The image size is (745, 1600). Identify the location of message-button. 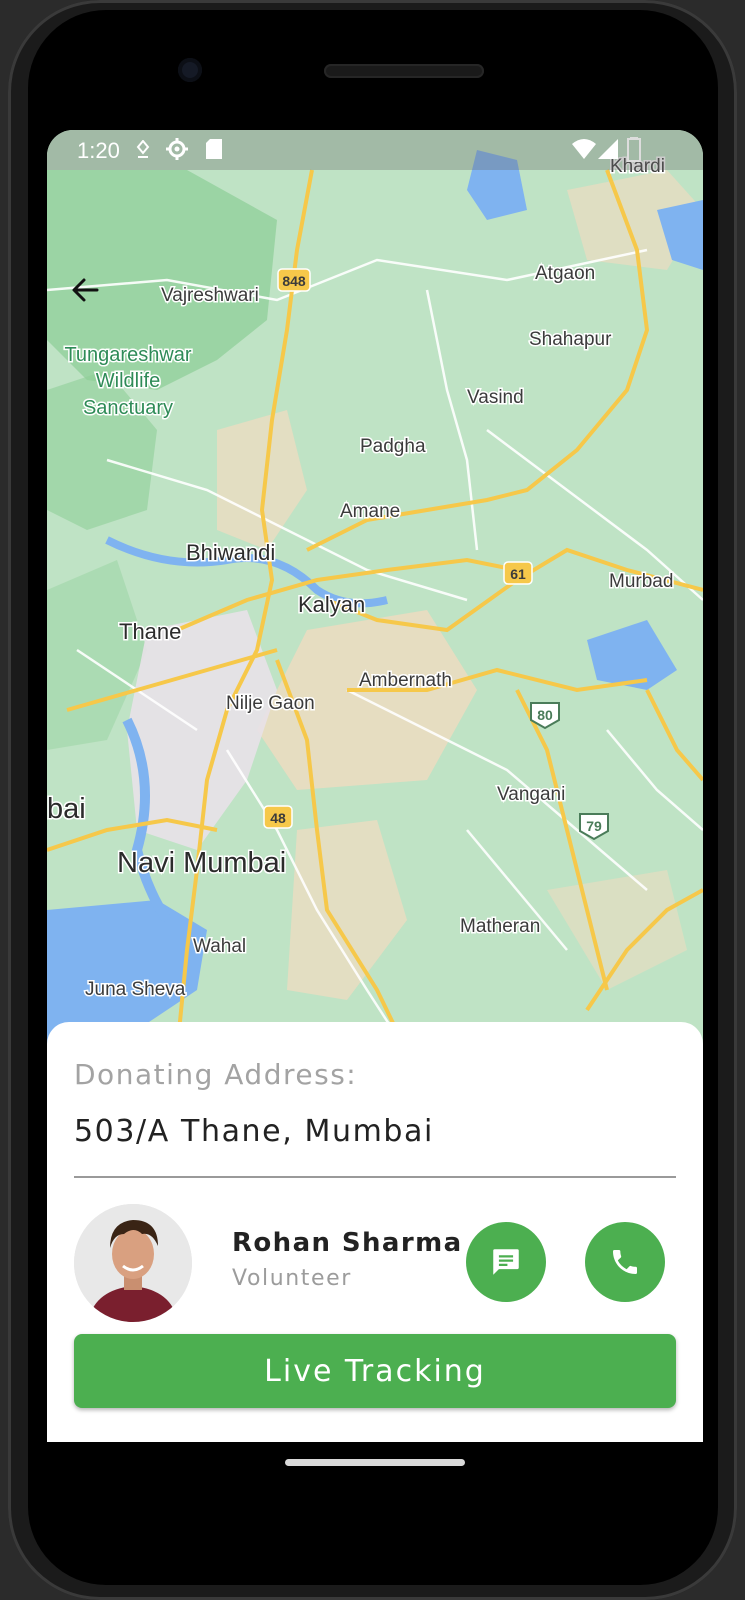
(506, 1262).